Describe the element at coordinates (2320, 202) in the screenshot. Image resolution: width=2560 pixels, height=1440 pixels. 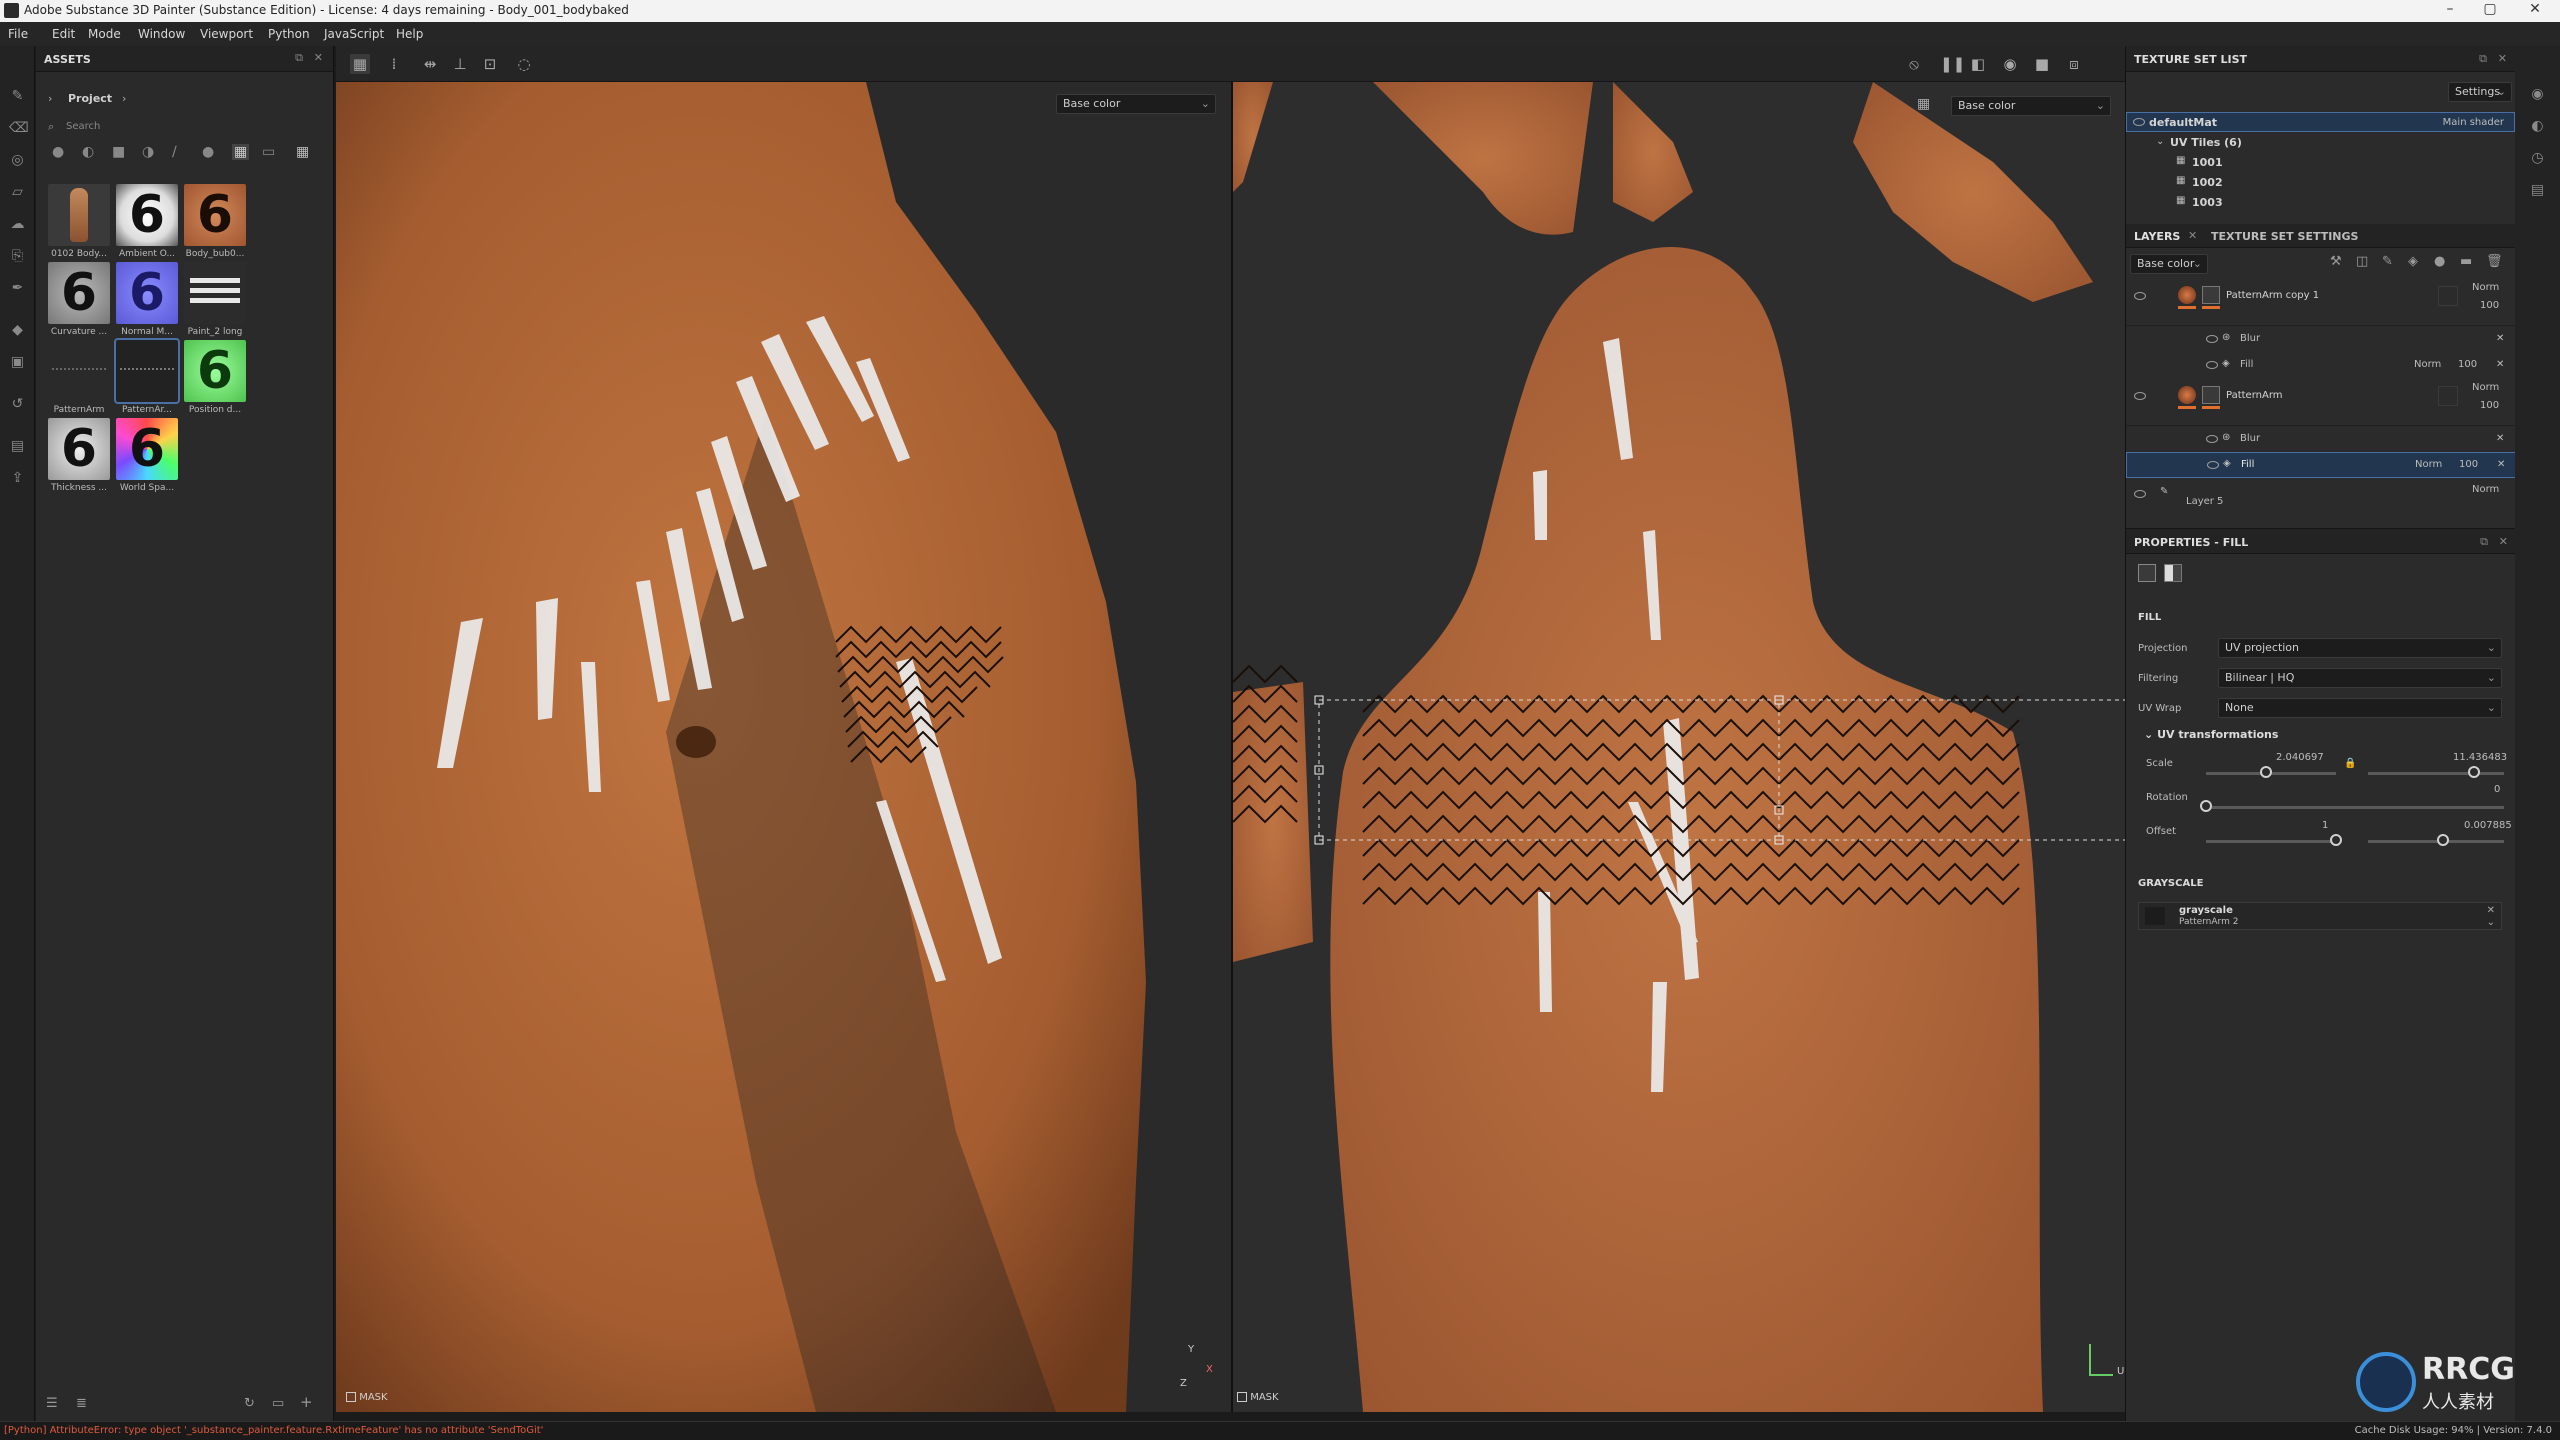
I see `uv-tile-row: ▦ 1003` at that location.